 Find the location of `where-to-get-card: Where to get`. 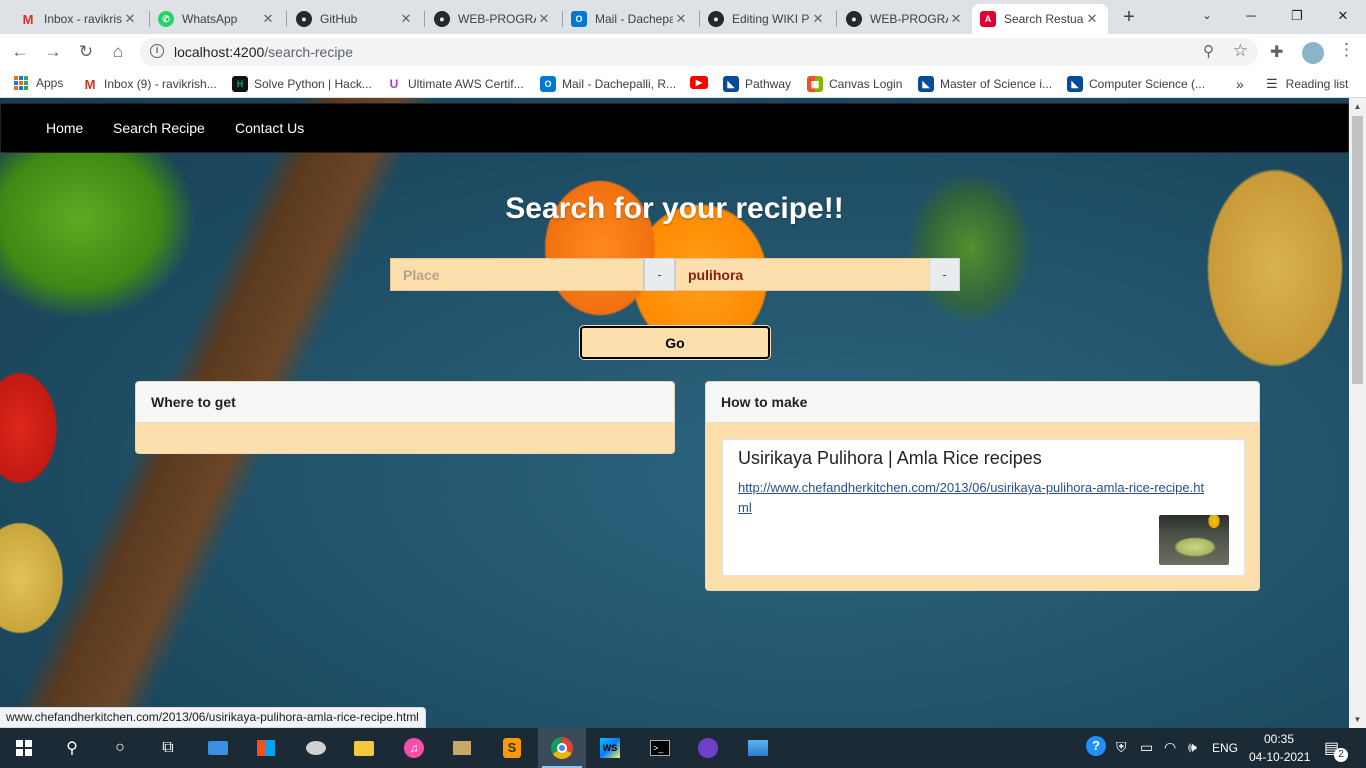

where-to-get-card: Where to get is located at coordinates (405, 417).